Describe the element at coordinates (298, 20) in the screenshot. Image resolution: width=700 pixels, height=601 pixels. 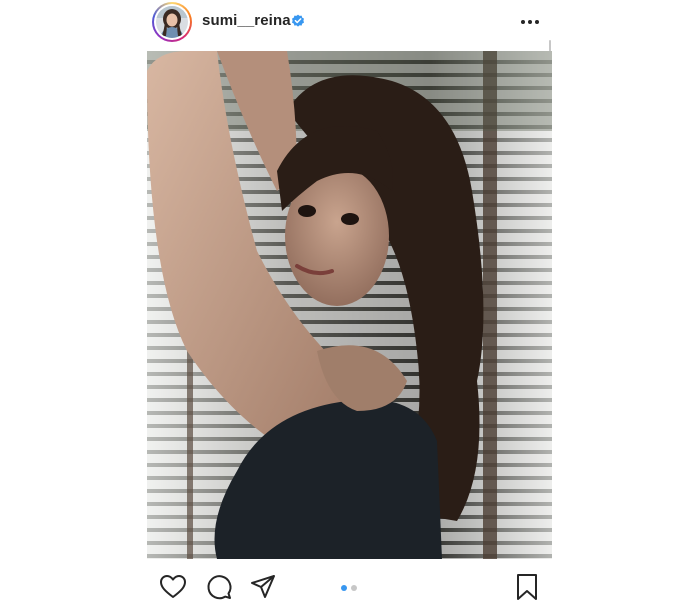
I see `verified-badge-icon` at that location.